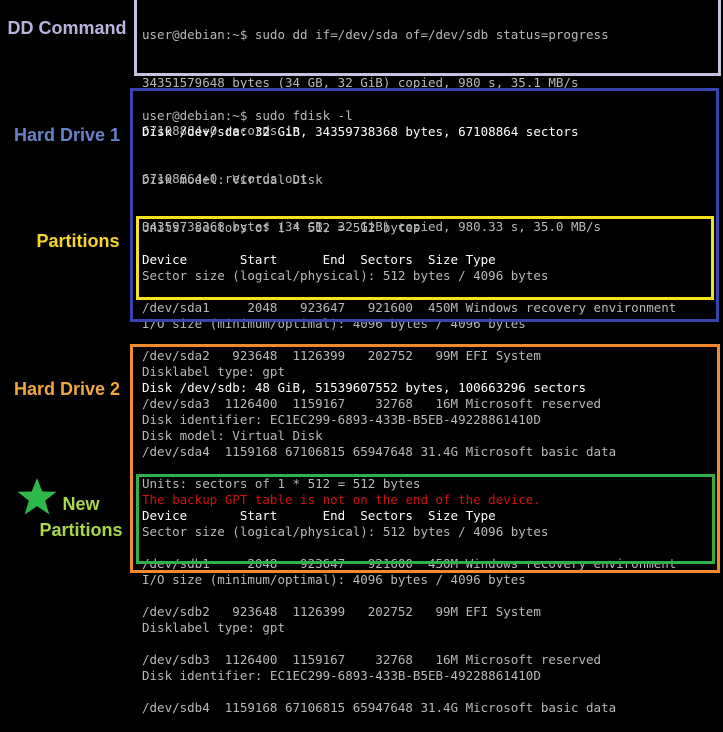 The width and height of the screenshot is (723, 732). What do you see at coordinates (81, 530) in the screenshot?
I see `new-partitions-label-line2: Partitions` at bounding box center [81, 530].